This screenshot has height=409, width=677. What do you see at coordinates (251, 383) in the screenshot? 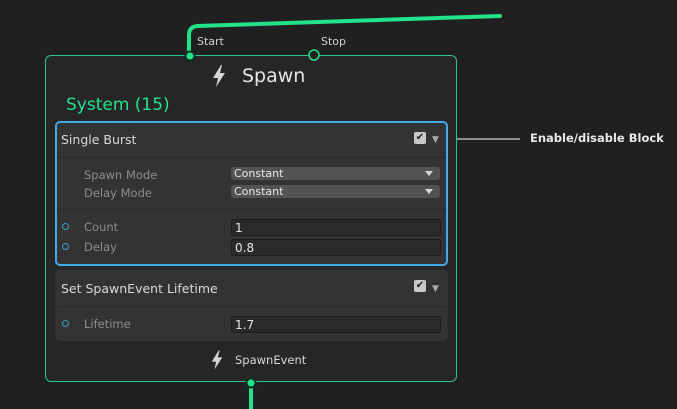
I see `output-port` at bounding box center [251, 383].